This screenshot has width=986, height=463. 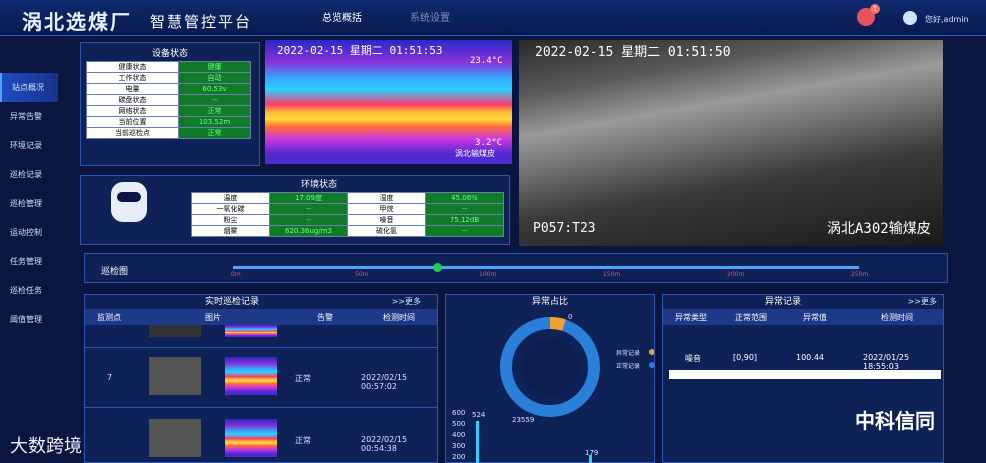 What do you see at coordinates (386, 220) in the screenshot?
I see `env-key: 噪音` at bounding box center [386, 220].